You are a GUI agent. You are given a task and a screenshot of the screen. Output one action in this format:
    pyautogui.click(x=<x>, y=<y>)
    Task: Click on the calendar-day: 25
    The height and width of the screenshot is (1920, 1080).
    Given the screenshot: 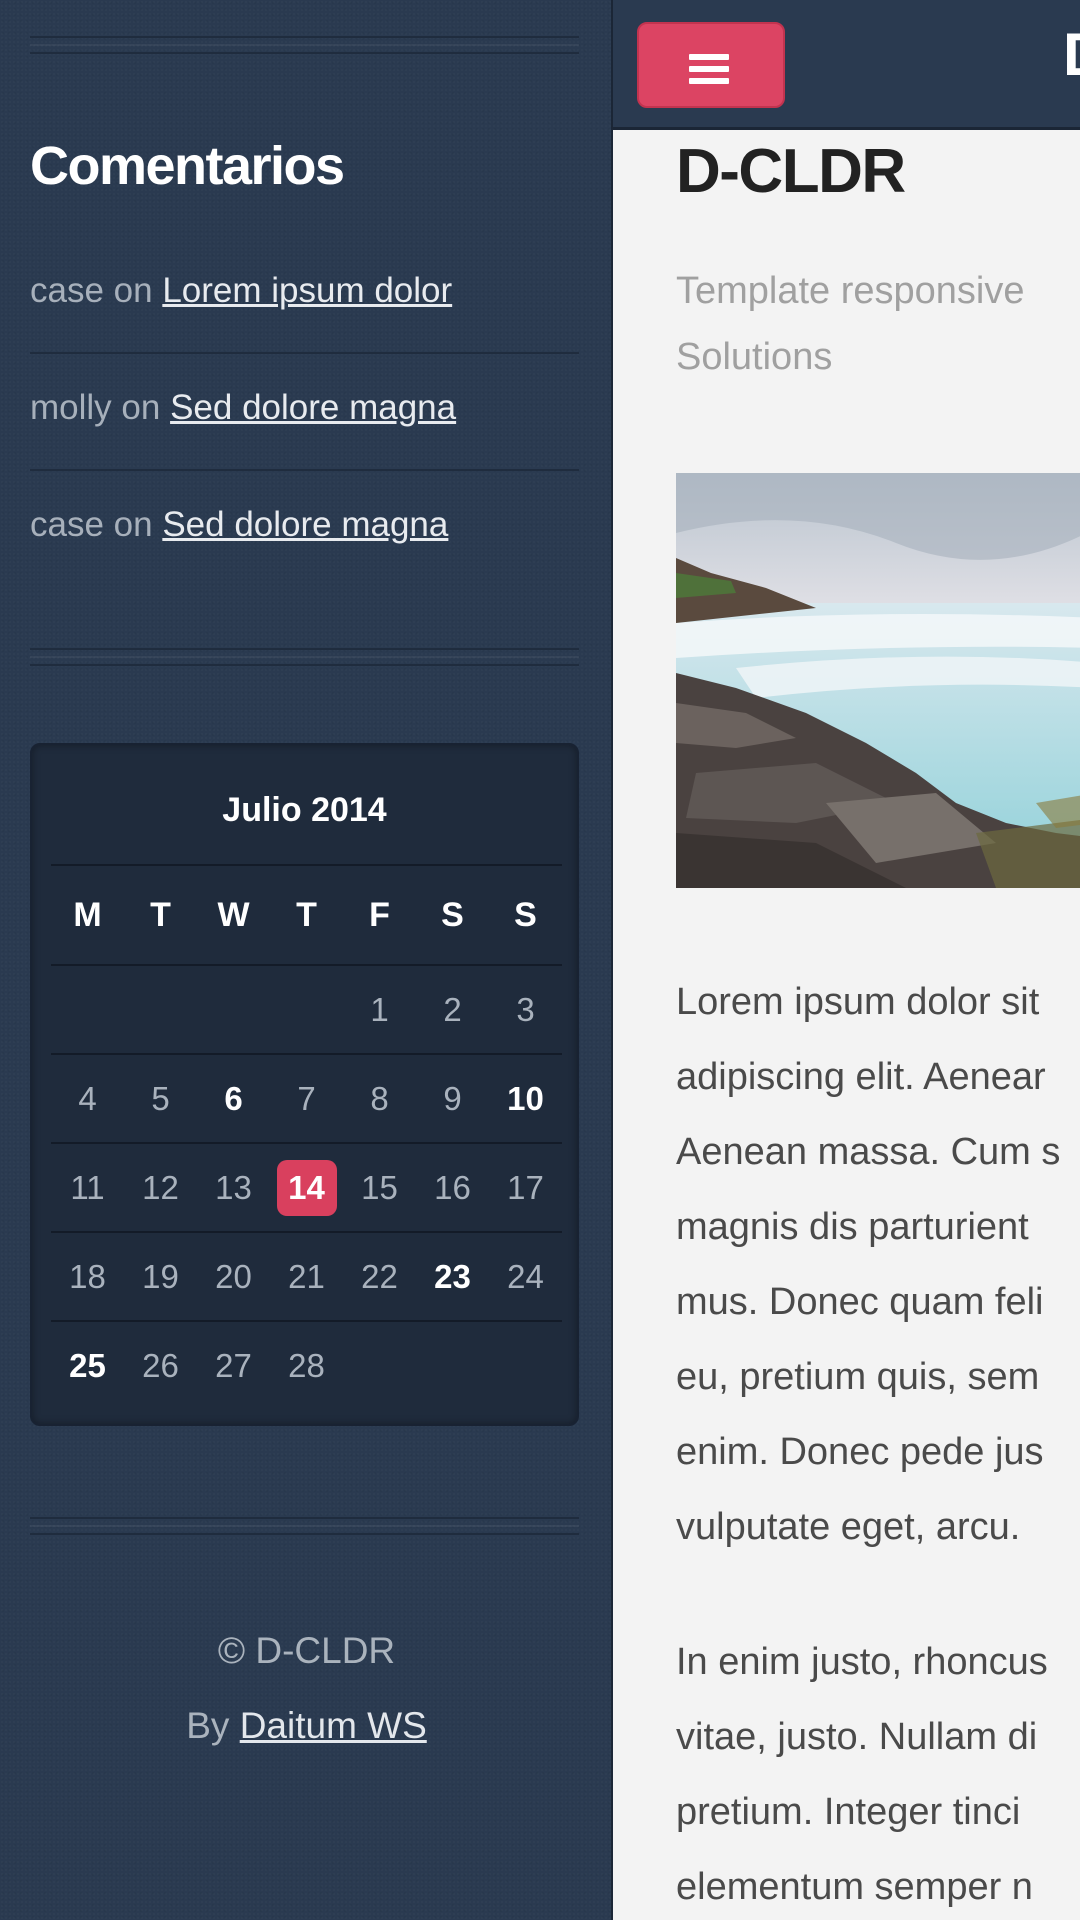 What is the action you would take?
    pyautogui.click(x=87, y=1366)
    